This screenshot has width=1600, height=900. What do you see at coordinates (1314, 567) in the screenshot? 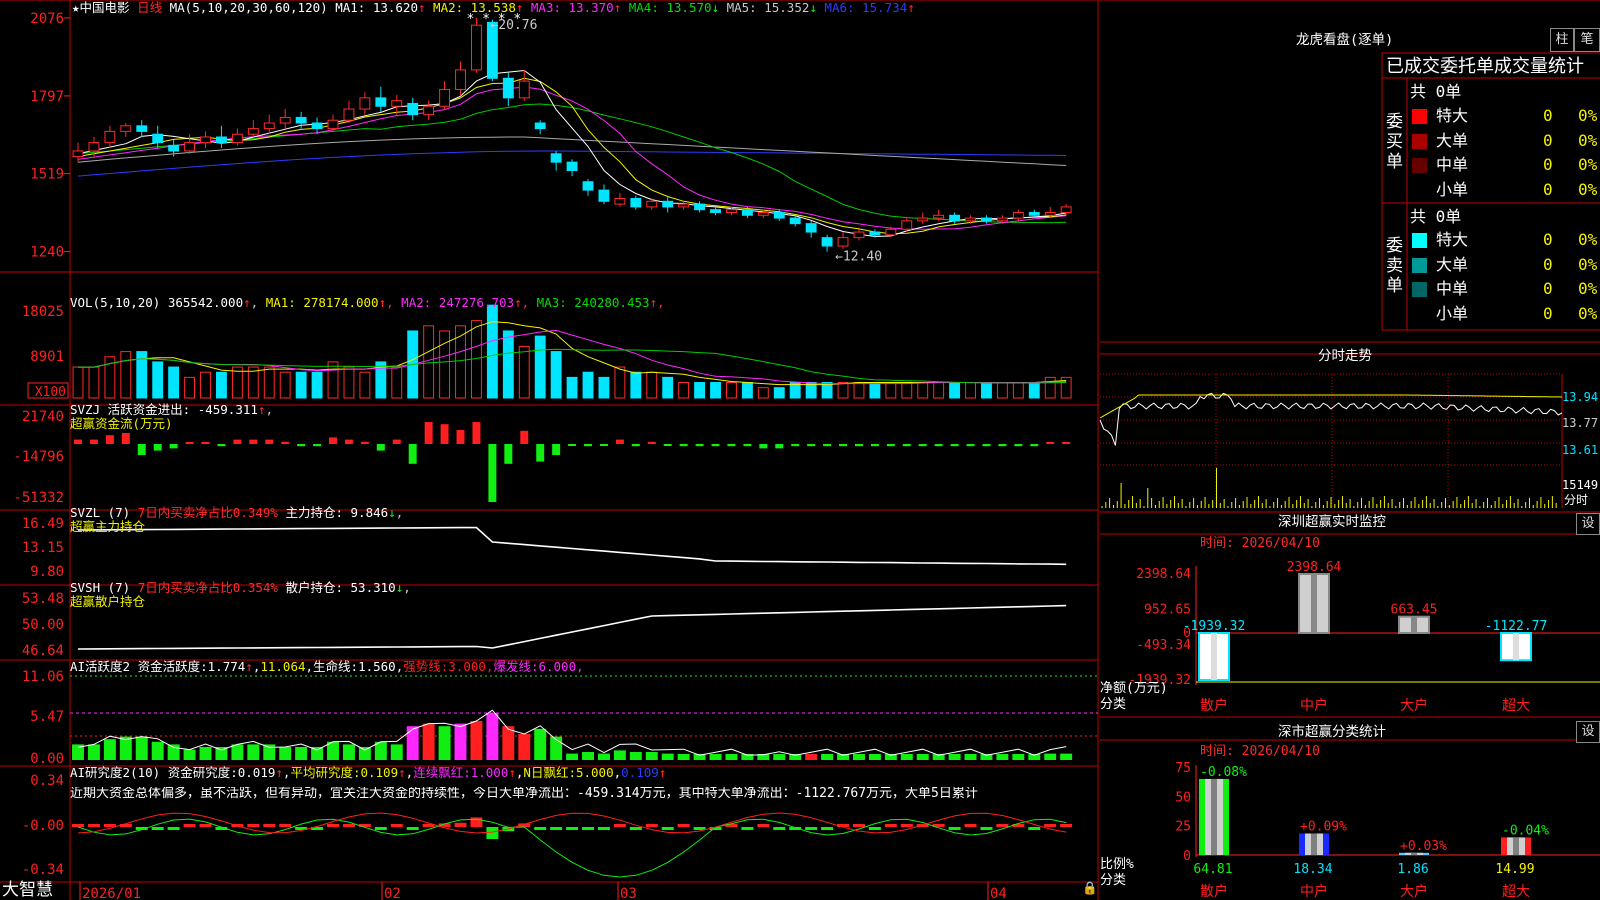
I see `monitor-value-label: 2398.64` at bounding box center [1314, 567].